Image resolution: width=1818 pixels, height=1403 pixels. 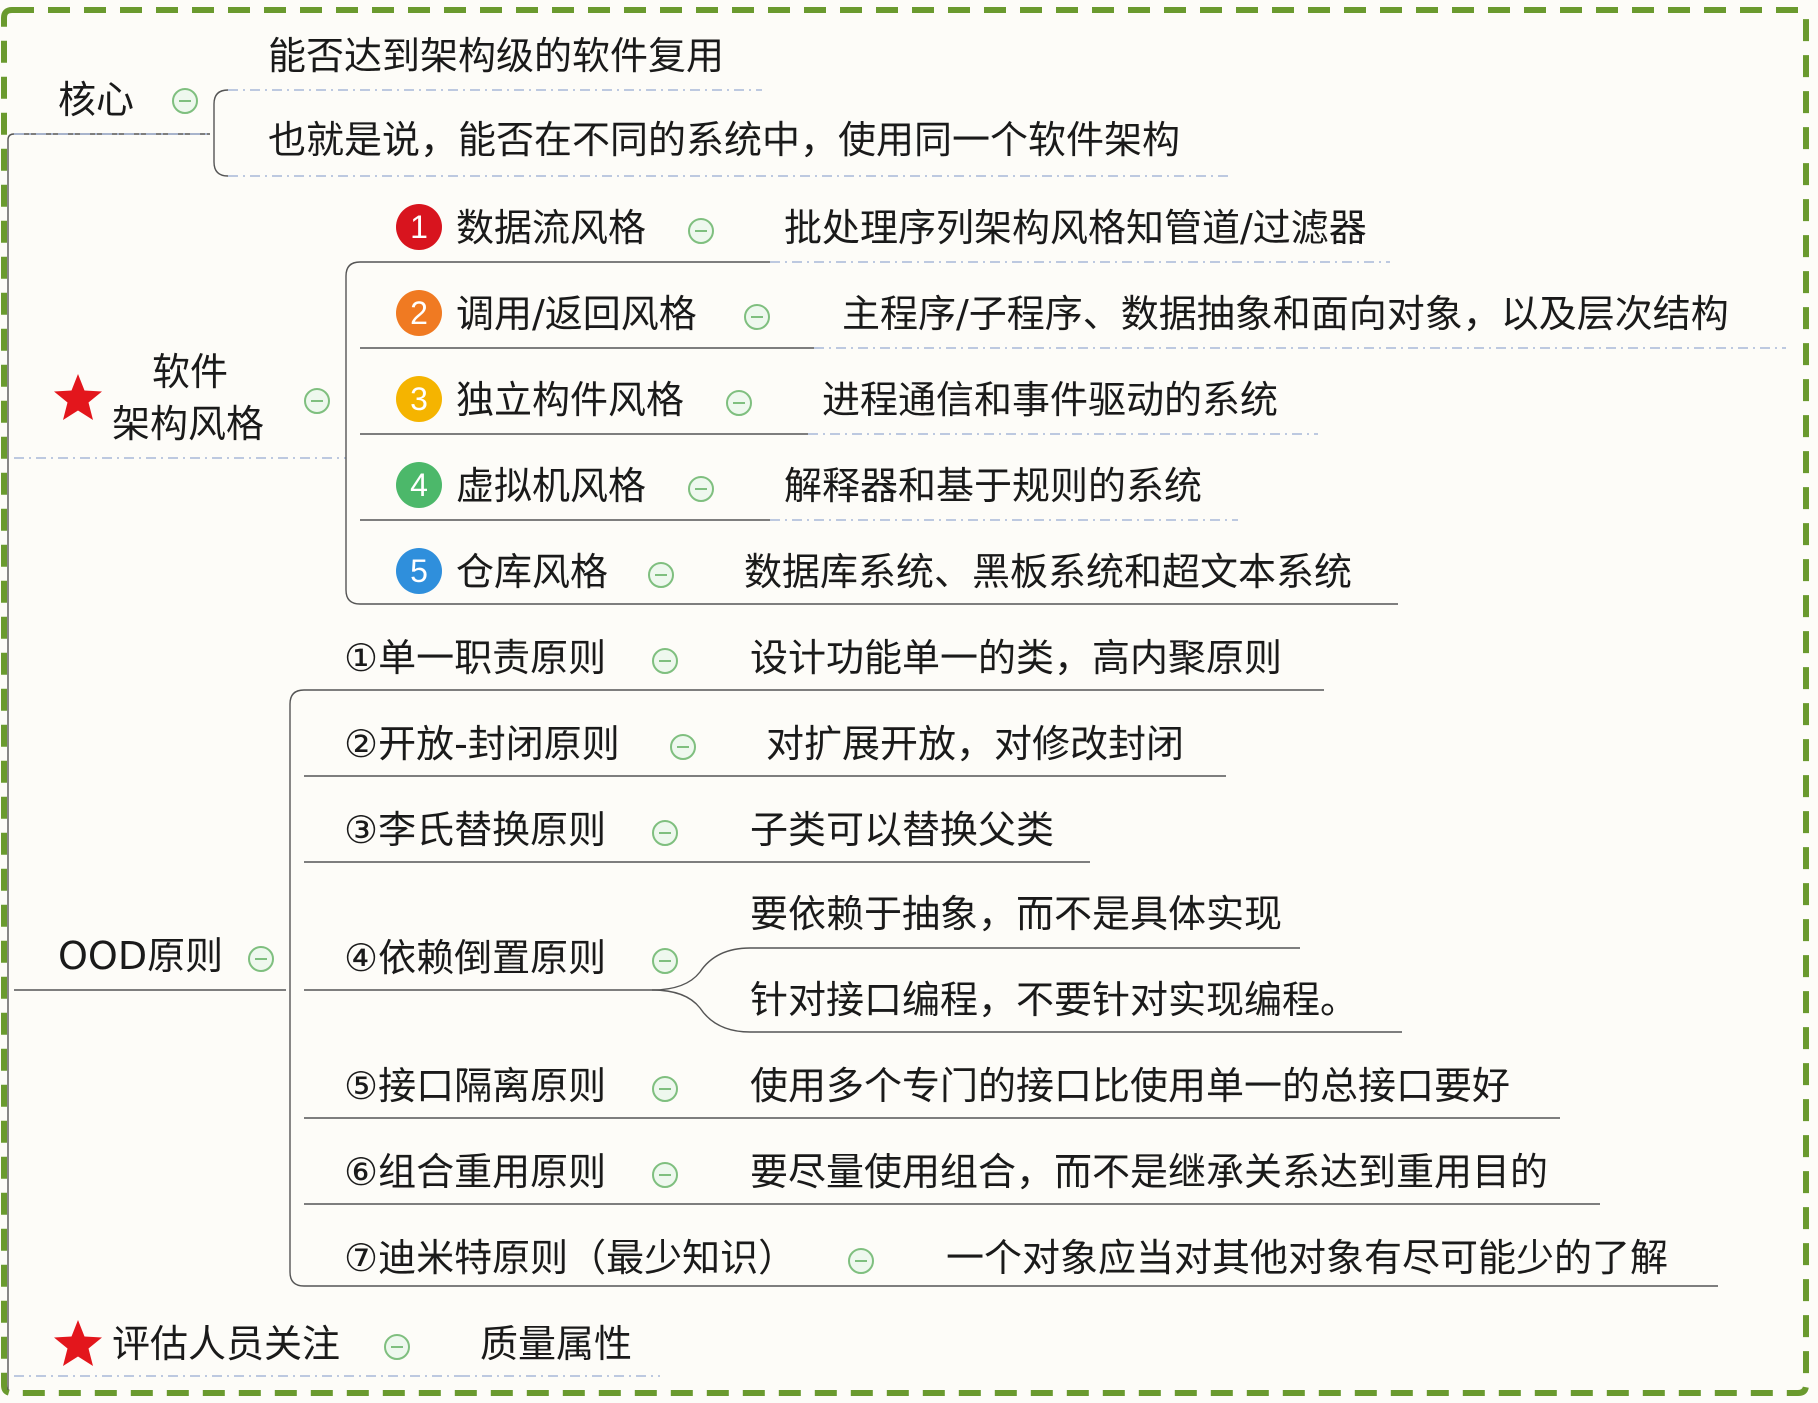 What do you see at coordinates (1054, 1001) in the screenshot?
I see `node-ood-4-desc-2: 针对接口编程，不要针对实现编程。` at bounding box center [1054, 1001].